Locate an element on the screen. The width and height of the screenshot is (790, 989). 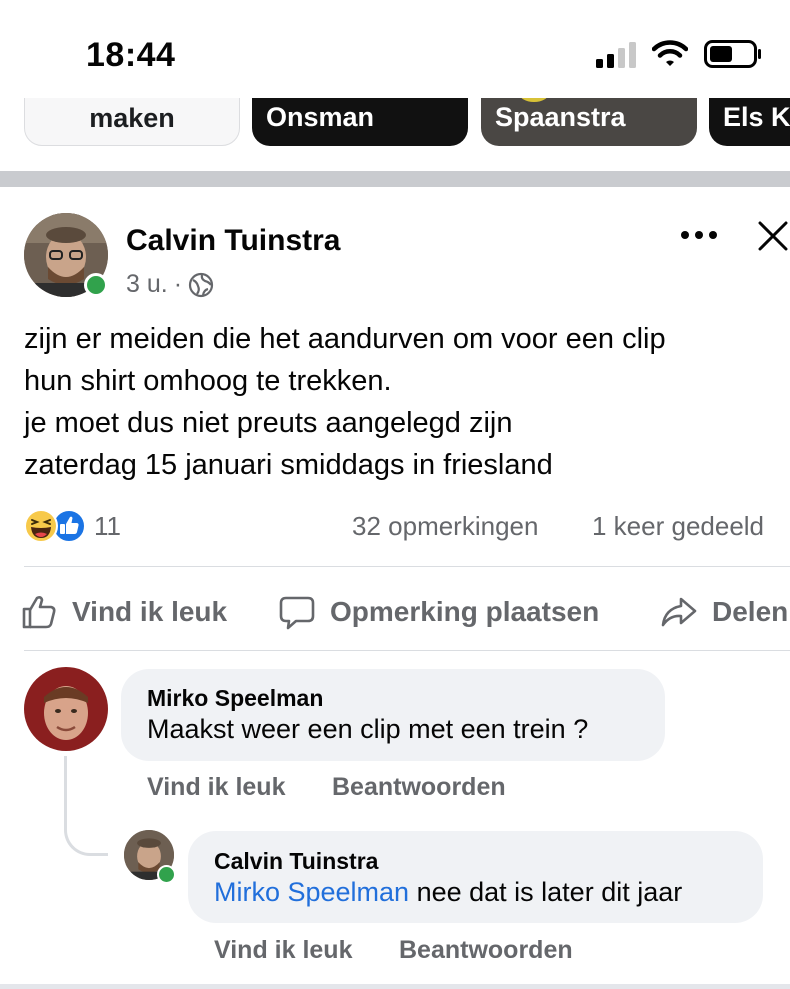
post-author: Calvin Tuinstra is located at coordinates (233, 241).